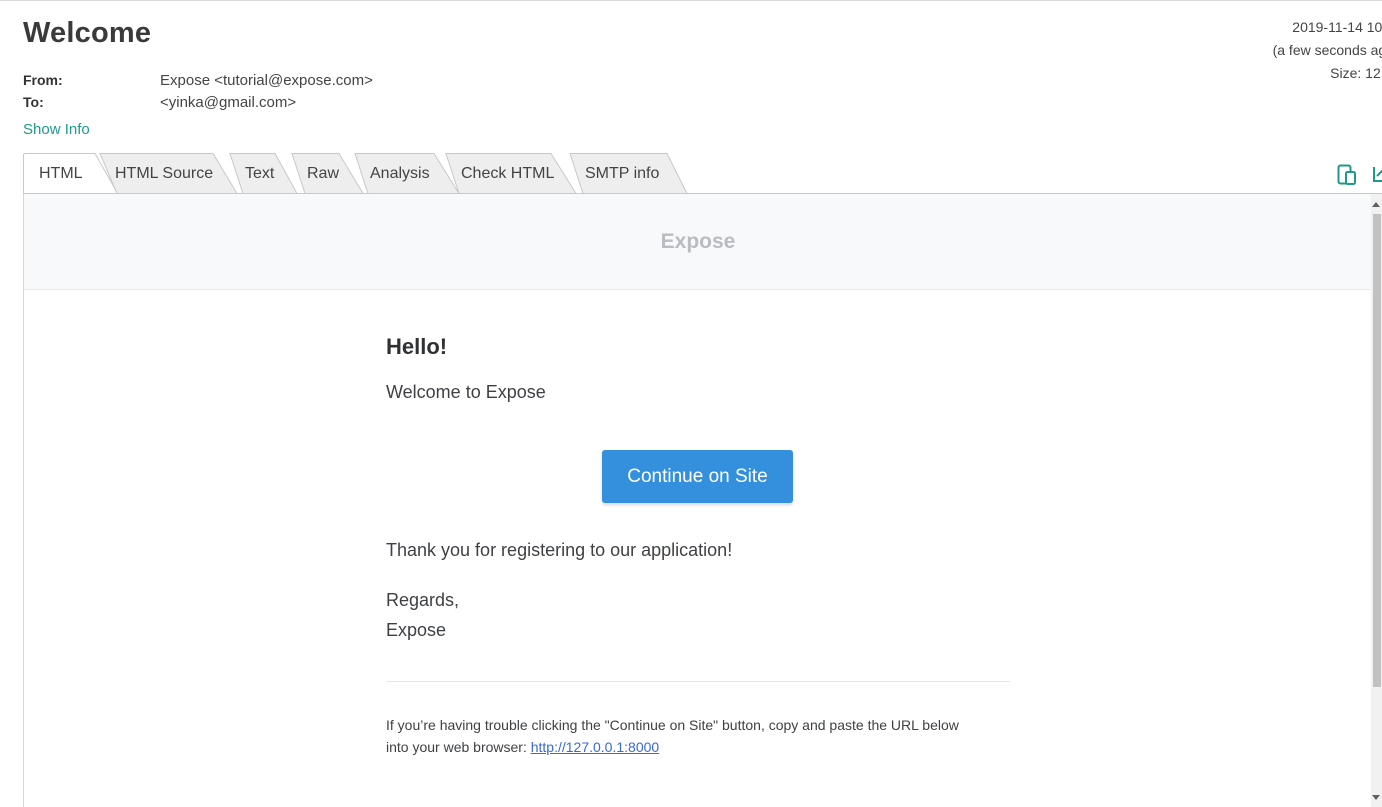 The width and height of the screenshot is (1382, 807). Describe the element at coordinates (1327, 50) in the screenshot. I see `message-relative-time: (a few seconds ago` at that location.